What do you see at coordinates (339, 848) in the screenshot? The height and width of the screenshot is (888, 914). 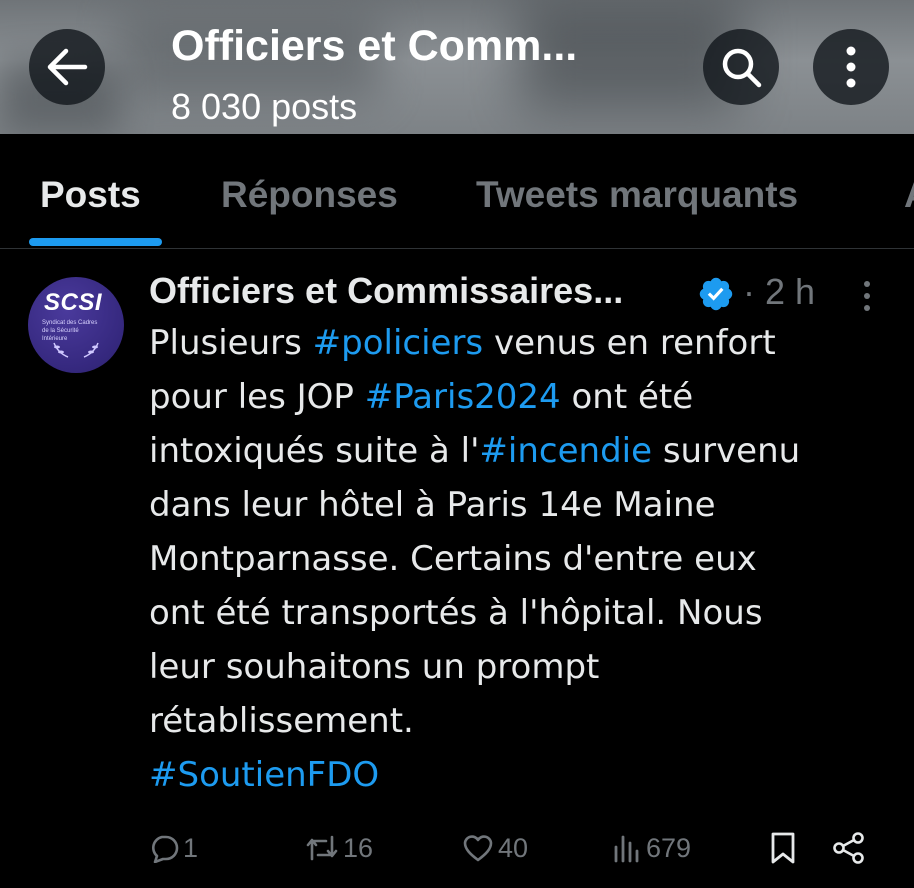 I see `retweet-button: 16` at bounding box center [339, 848].